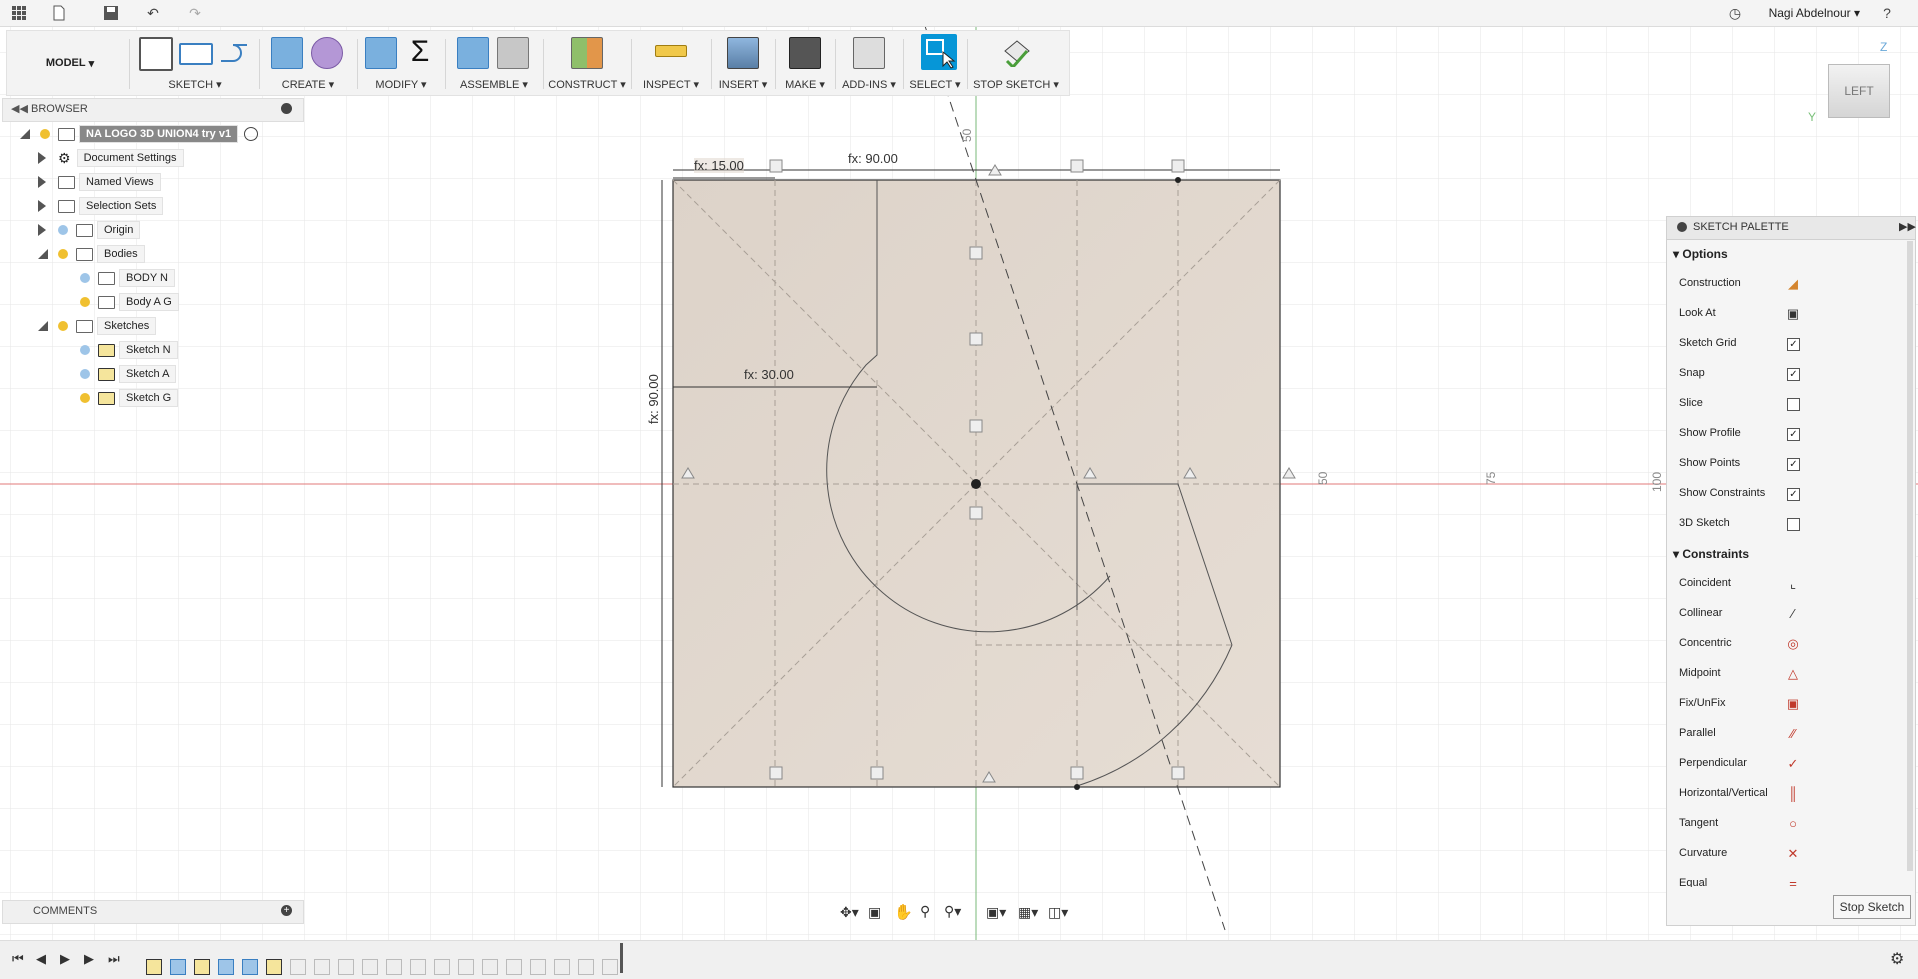  Describe the element at coordinates (869, 63) in the screenshot. I see `add-ins-group: ADD-INS ▾` at that location.